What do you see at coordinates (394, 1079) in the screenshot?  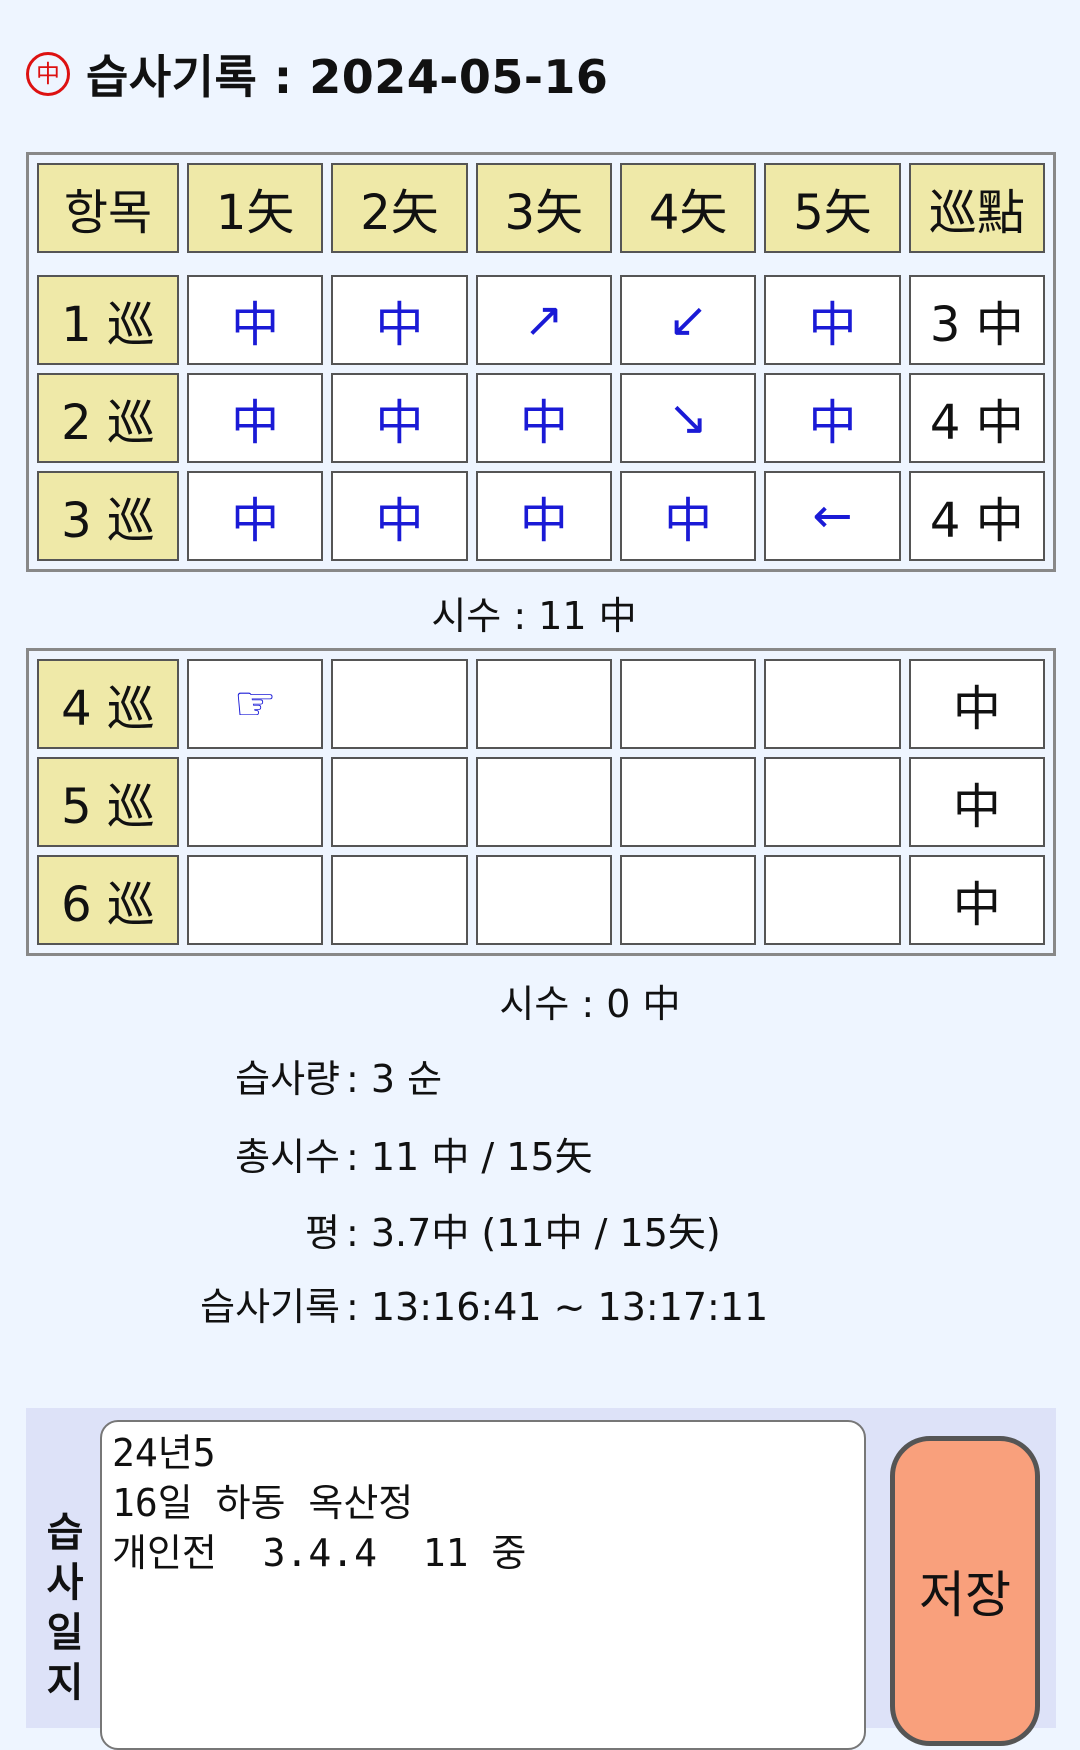 I see `stat-value: : 3 순` at bounding box center [394, 1079].